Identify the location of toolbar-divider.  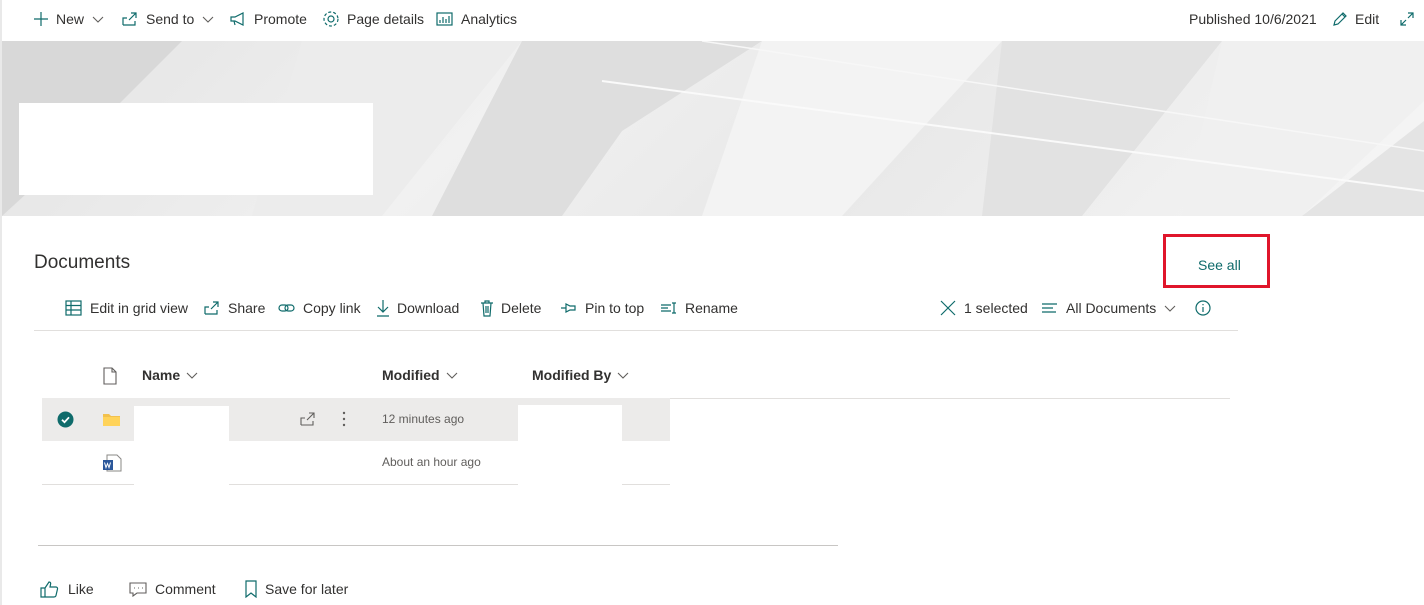
(636, 330).